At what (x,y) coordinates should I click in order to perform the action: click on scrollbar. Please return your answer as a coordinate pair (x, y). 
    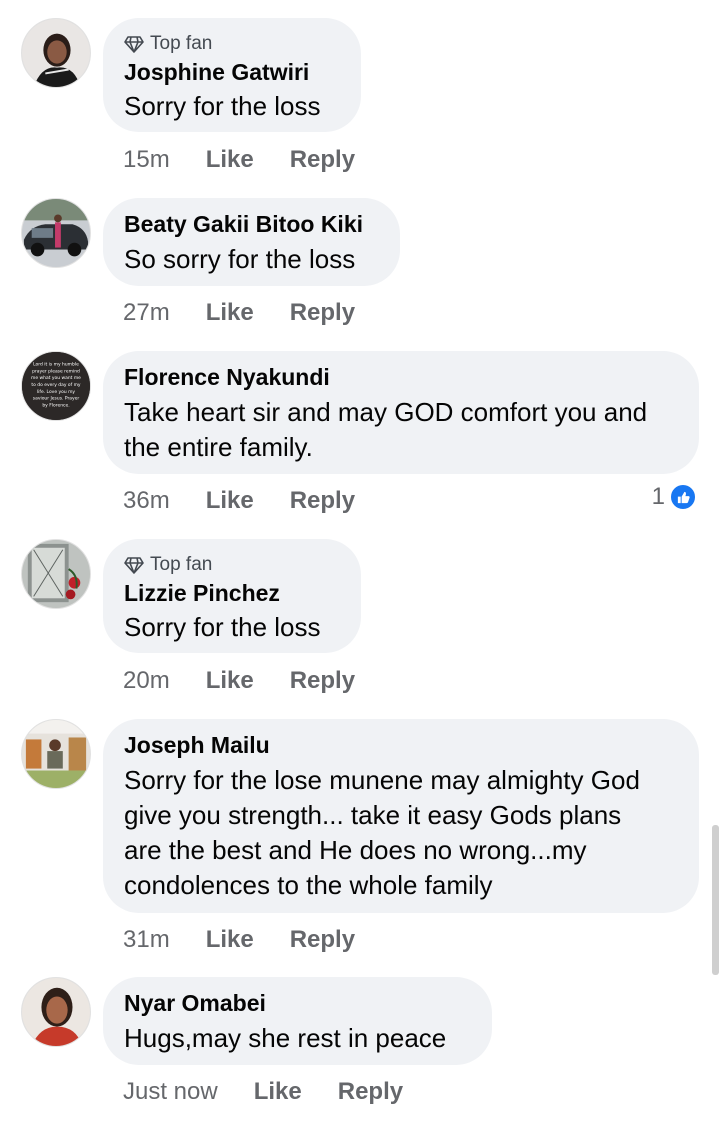
    Looking at the image, I should click on (715, 900).